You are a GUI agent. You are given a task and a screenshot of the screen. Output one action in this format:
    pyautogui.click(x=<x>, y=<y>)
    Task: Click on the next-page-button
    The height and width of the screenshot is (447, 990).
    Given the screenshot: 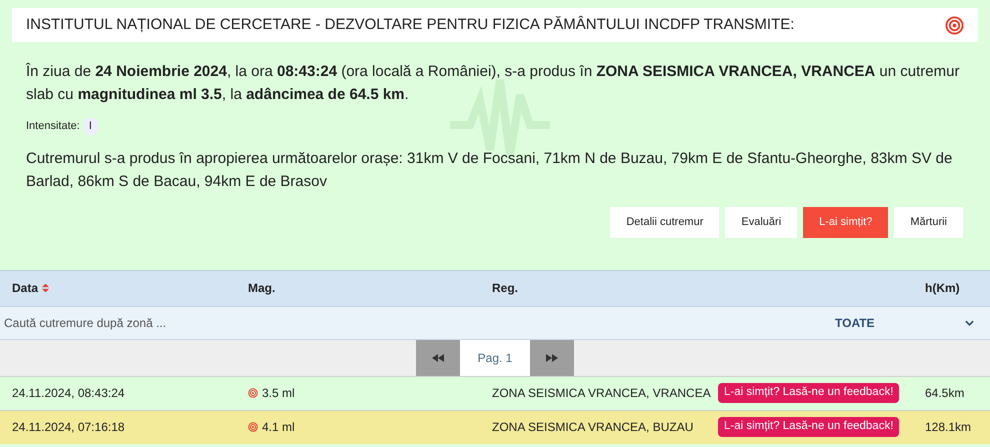 What is the action you would take?
    pyautogui.click(x=552, y=358)
    